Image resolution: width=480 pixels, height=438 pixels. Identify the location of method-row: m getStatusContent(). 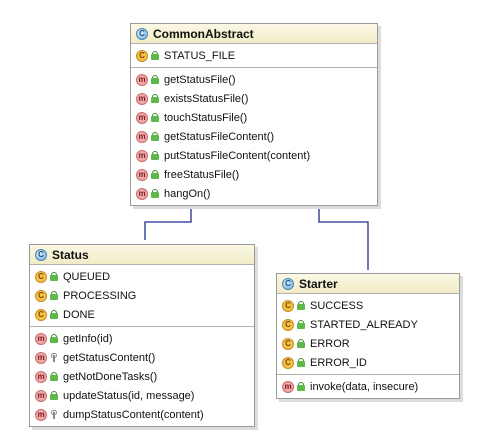
(142, 357).